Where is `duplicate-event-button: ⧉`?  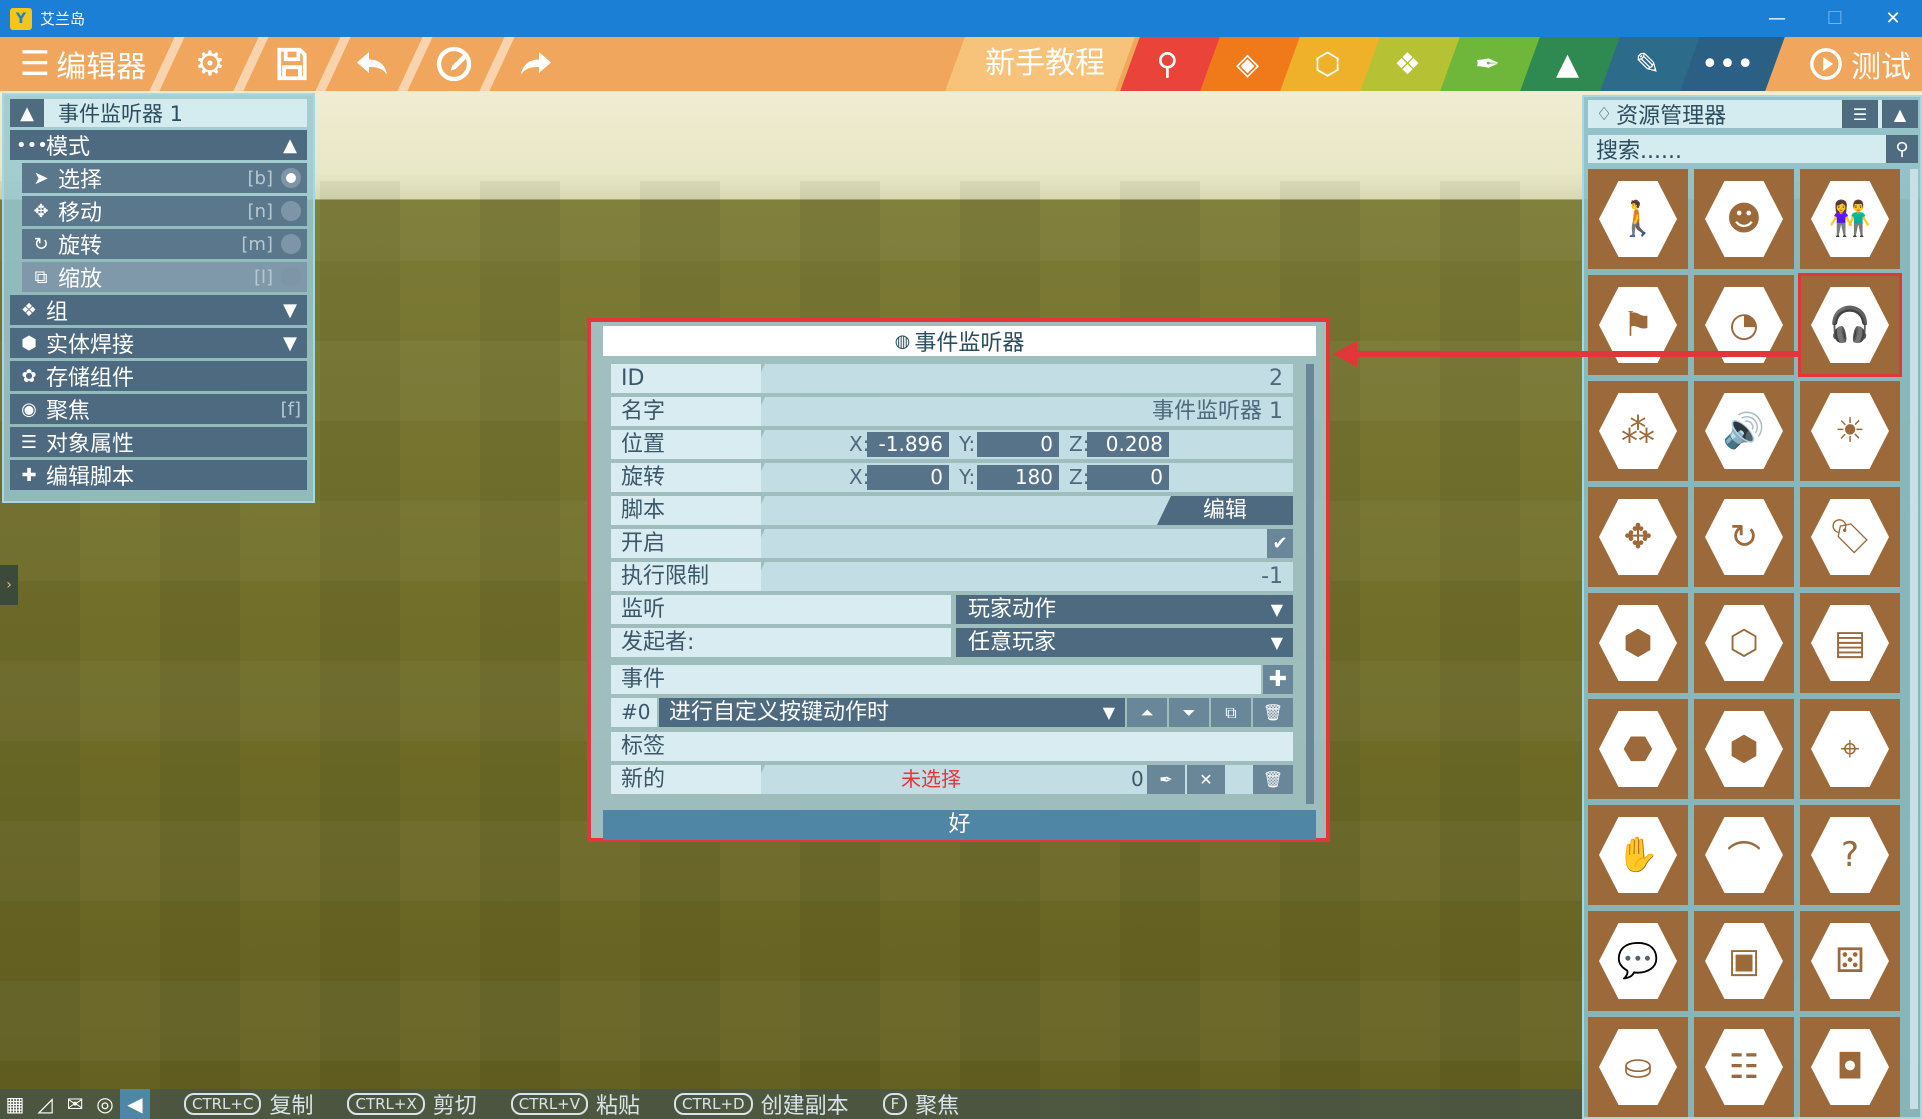
duplicate-event-button: ⧉ is located at coordinates (1231, 712).